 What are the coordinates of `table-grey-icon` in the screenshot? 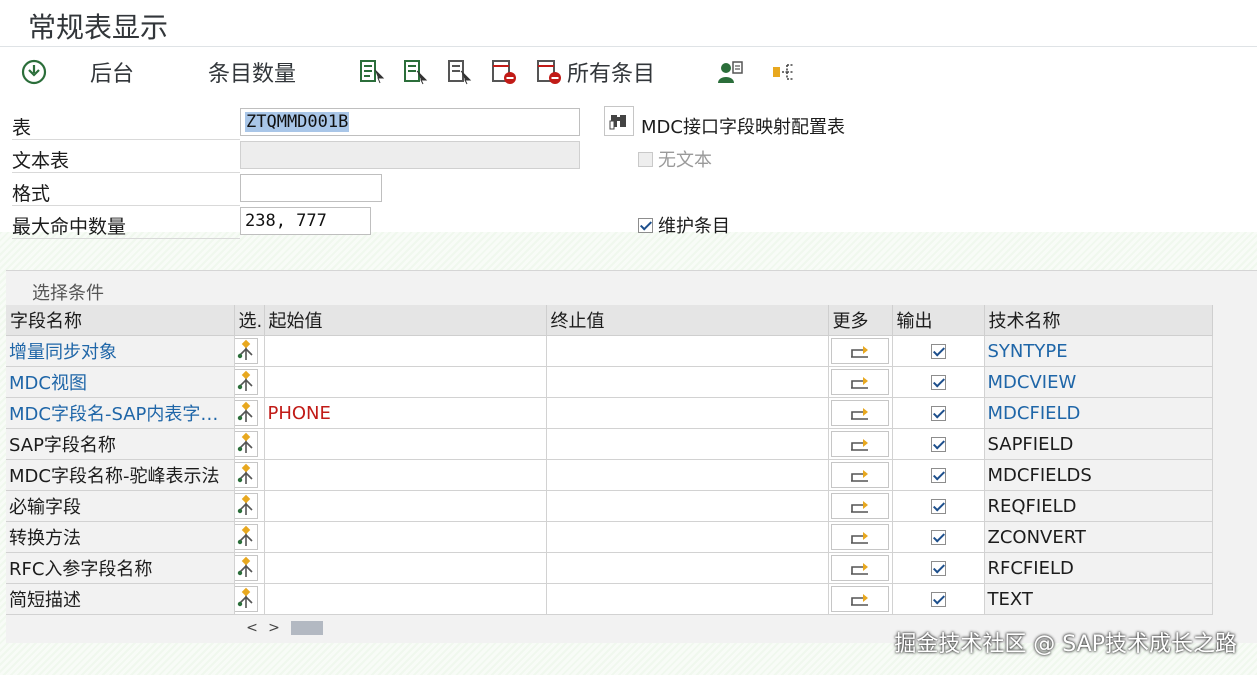 It's located at (460, 72).